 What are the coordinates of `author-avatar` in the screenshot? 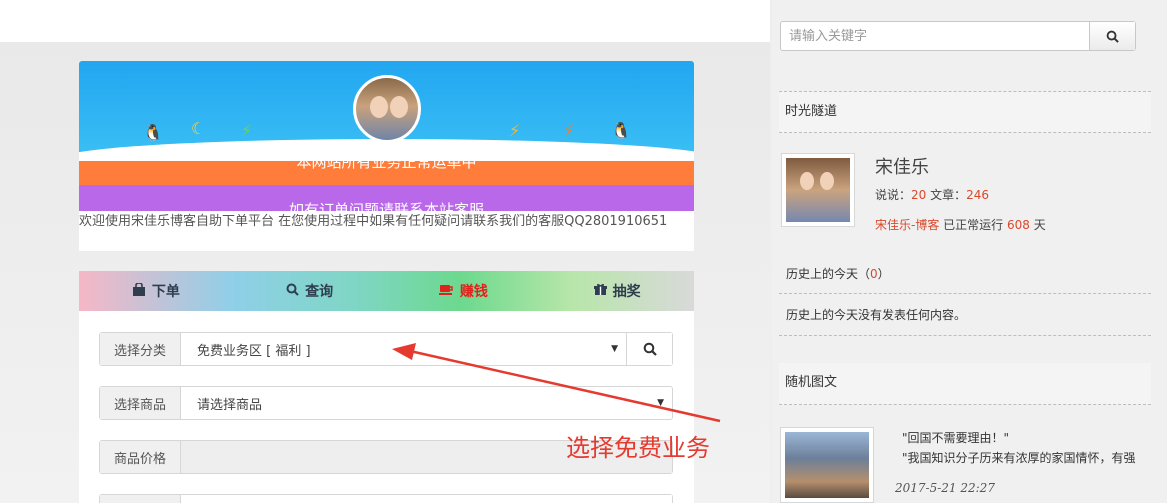 It's located at (818, 190).